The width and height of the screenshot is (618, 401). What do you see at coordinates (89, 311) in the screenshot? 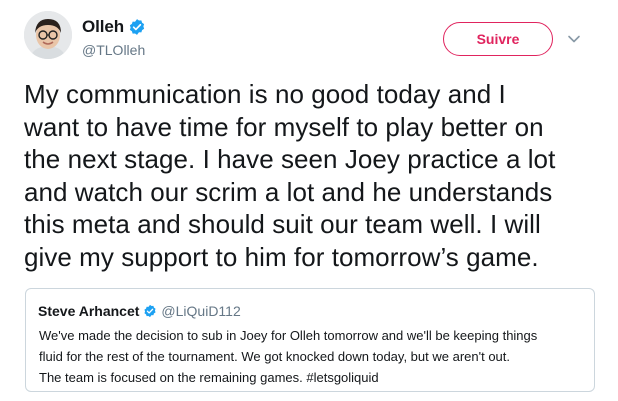
I see `quoted-author-display-name: Steve Arhancet` at bounding box center [89, 311].